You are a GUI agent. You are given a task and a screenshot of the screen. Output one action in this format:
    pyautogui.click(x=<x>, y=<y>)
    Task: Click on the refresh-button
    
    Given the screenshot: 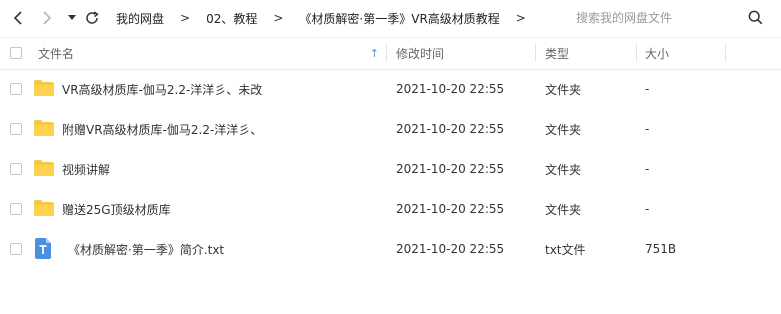 What is the action you would take?
    pyautogui.click(x=92, y=18)
    